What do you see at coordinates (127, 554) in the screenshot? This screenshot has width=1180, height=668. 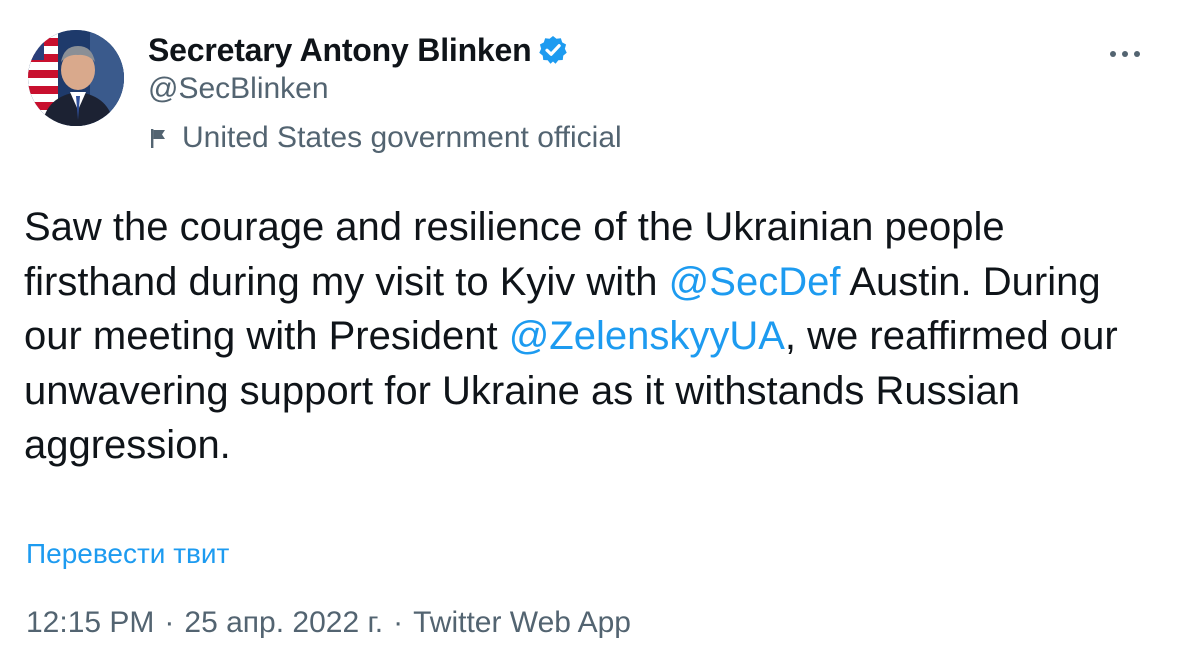 I see `translate-tweet-link: Перевести твит` at bounding box center [127, 554].